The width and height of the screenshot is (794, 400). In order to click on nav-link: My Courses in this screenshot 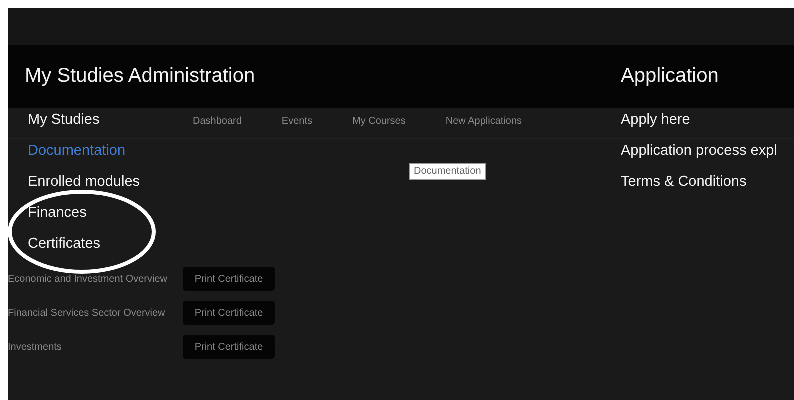, I will do `click(379, 127)`.